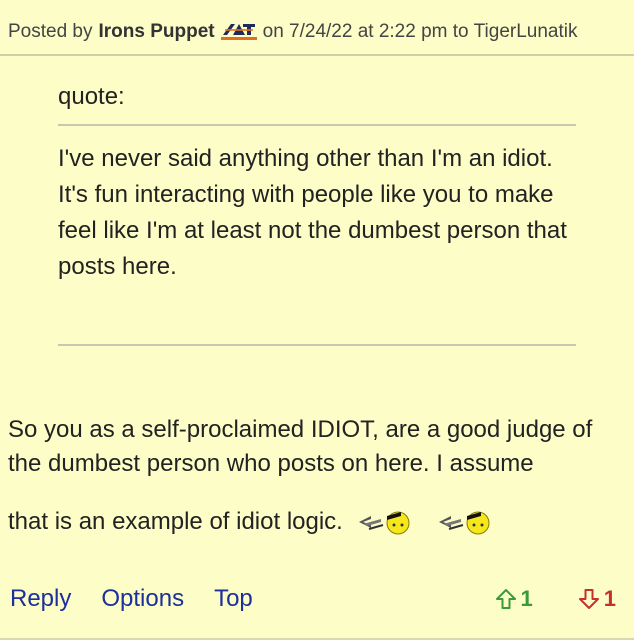 The image size is (634, 640). I want to click on upvote-count: 1, so click(526, 598).